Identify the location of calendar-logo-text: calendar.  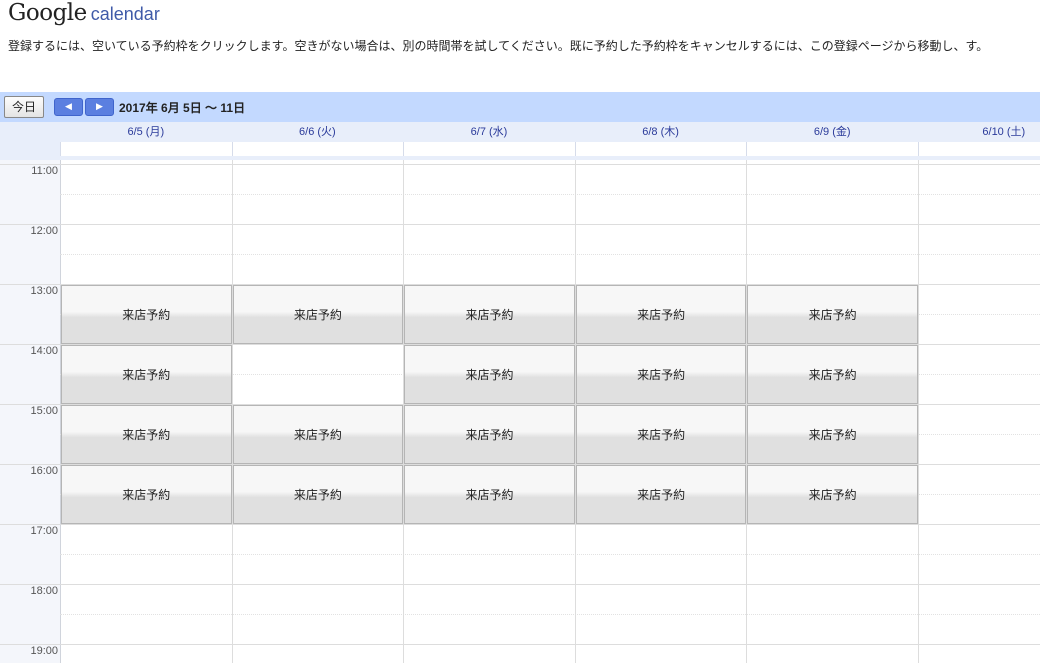
(125, 14).